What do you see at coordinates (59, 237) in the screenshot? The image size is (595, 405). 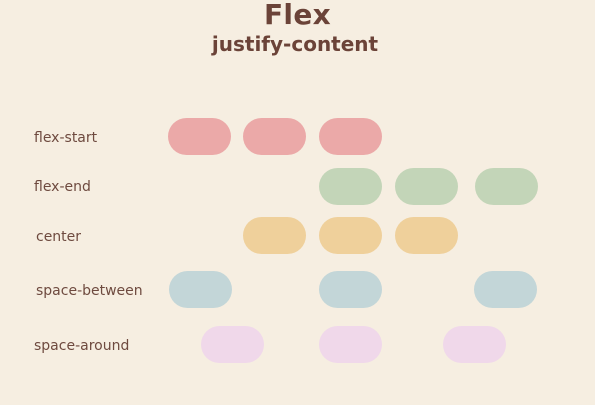 I see `row-label-center: center` at bounding box center [59, 237].